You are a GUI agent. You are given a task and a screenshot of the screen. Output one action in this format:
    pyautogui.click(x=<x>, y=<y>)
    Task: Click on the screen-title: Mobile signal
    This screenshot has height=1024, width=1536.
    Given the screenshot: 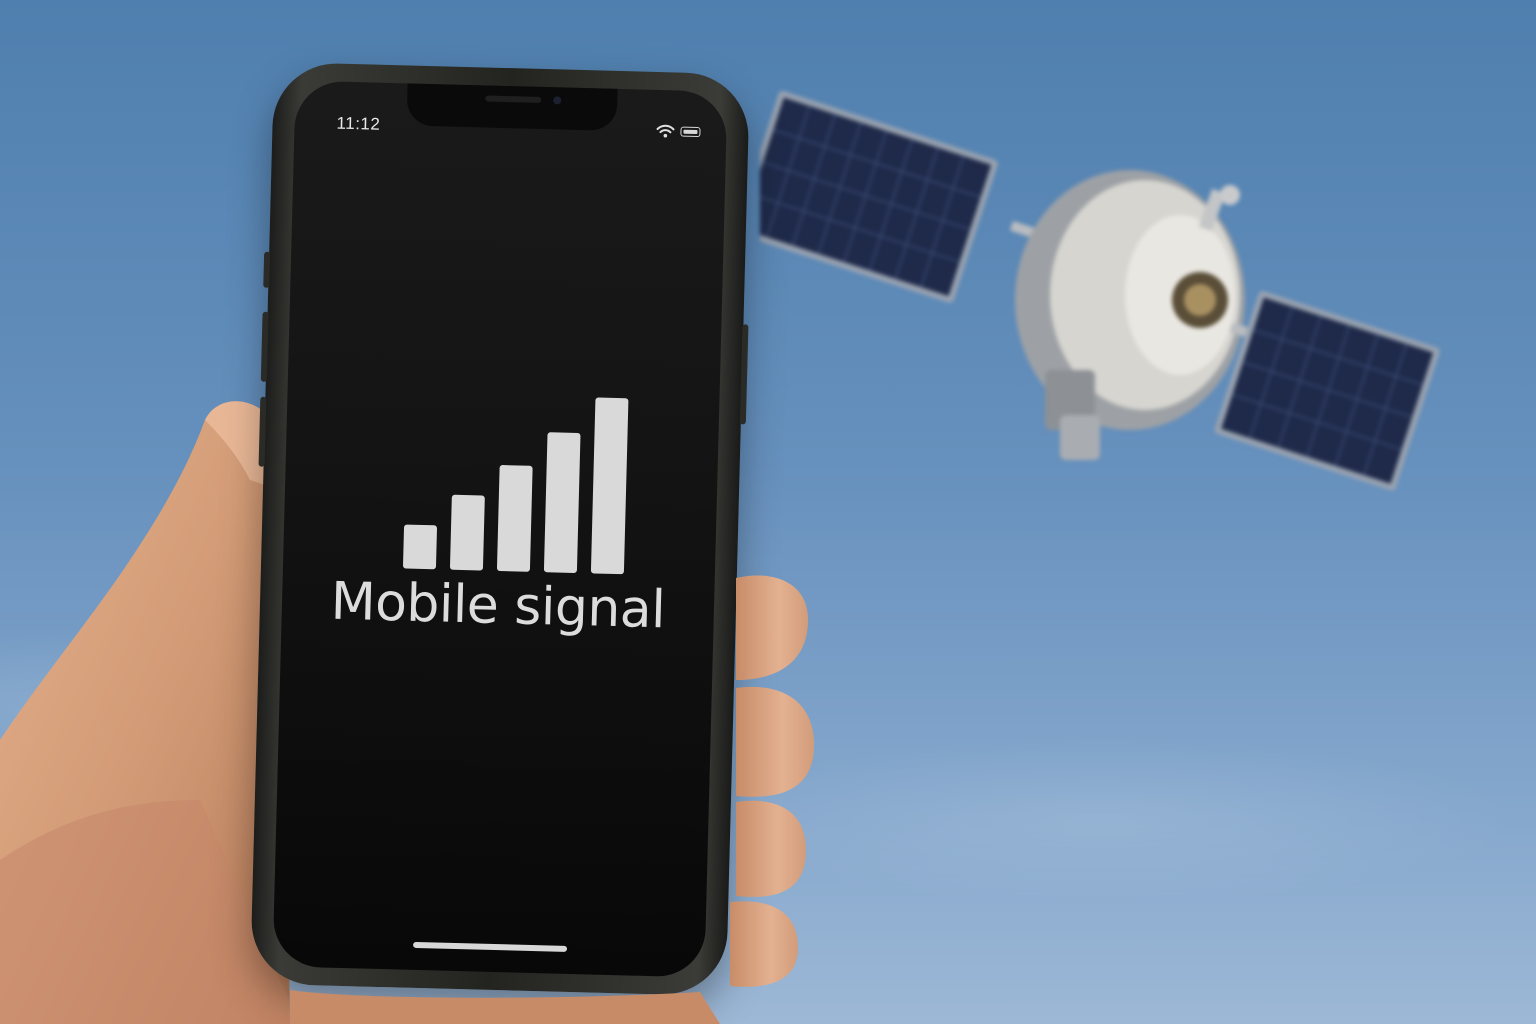 What is the action you would take?
    pyautogui.click(x=498, y=606)
    